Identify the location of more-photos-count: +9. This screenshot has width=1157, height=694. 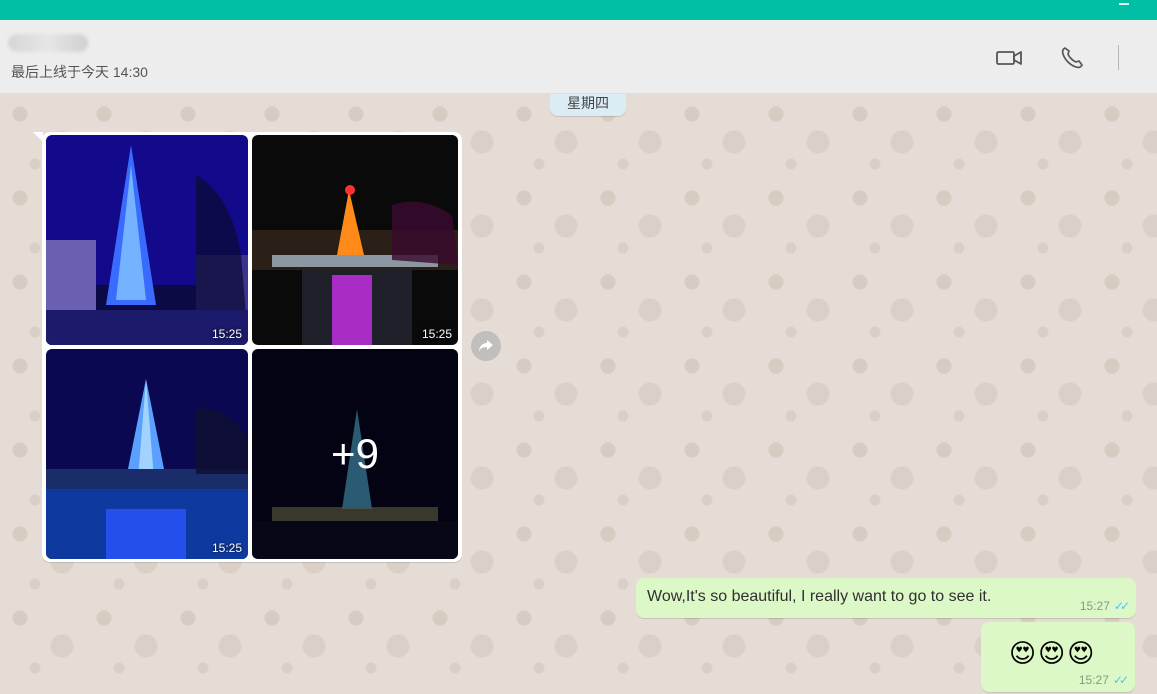
(355, 454).